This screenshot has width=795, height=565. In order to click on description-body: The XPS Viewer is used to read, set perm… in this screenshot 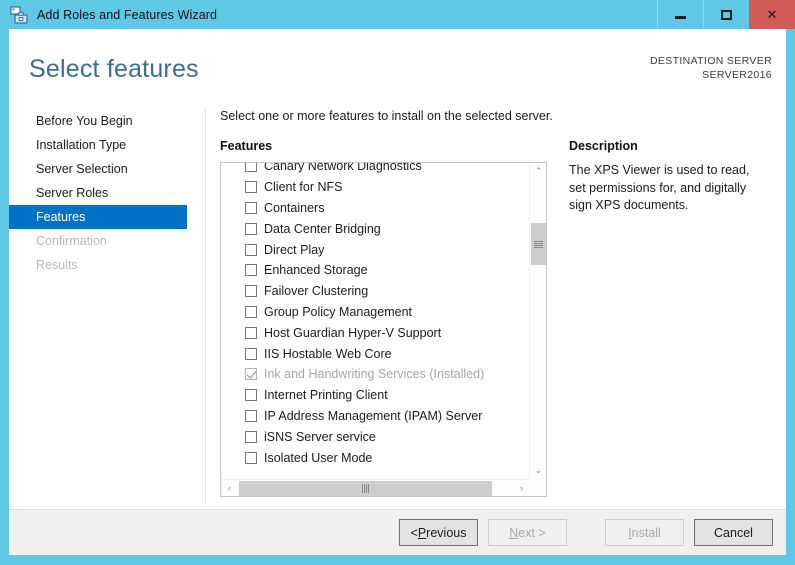, I will do `click(659, 187)`.